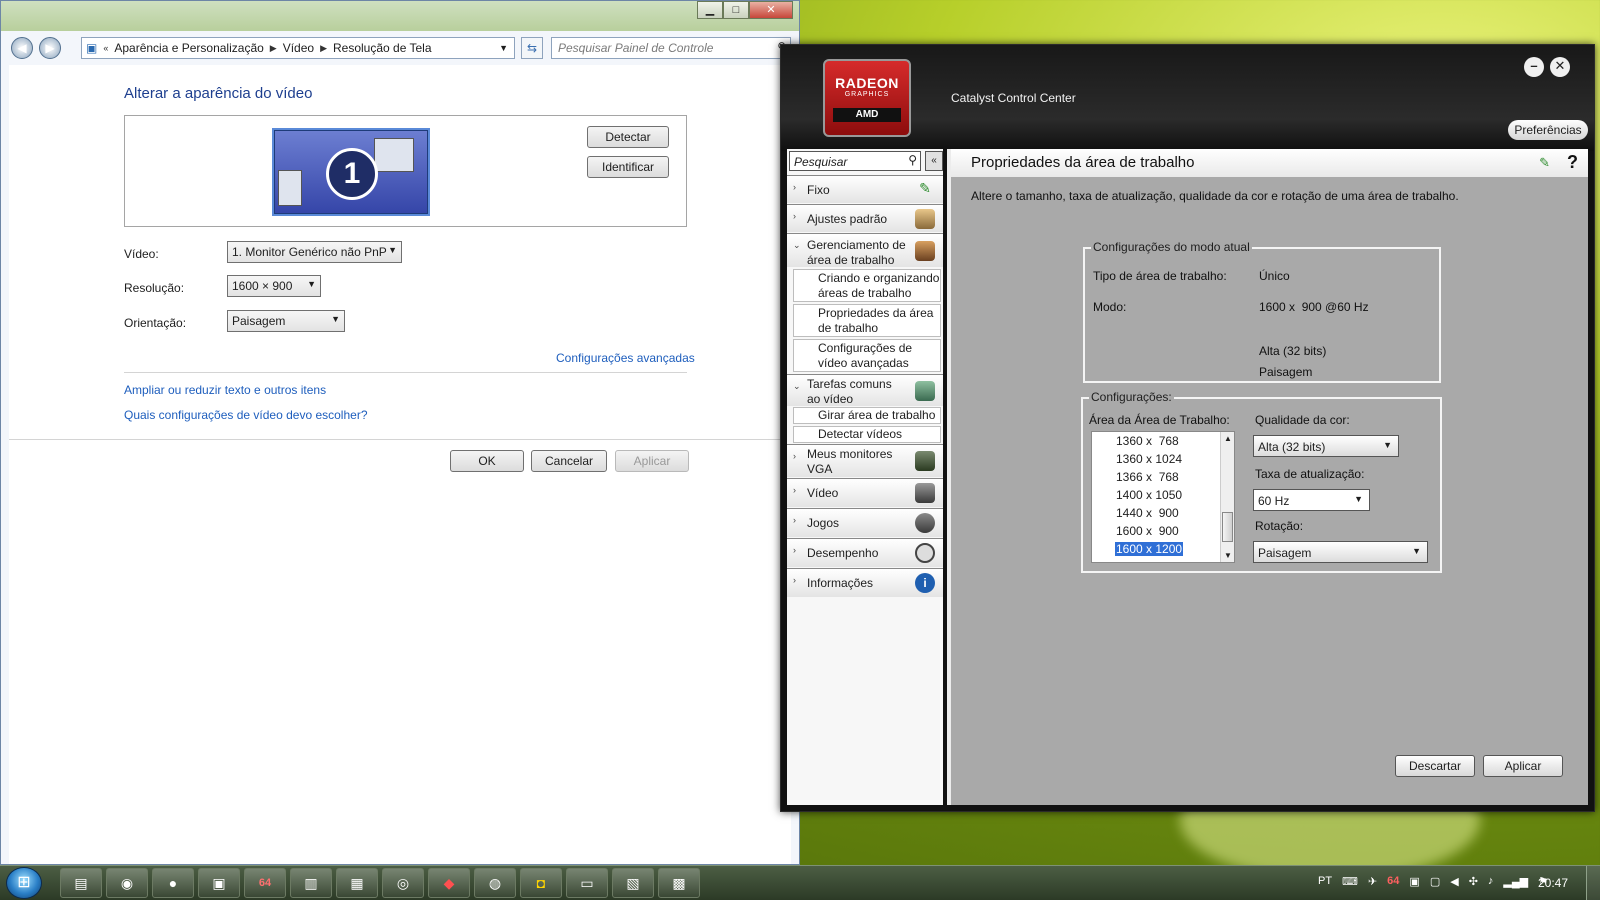 This screenshot has height=900, width=1600. I want to click on display-settings-icon: ▩, so click(679, 883).